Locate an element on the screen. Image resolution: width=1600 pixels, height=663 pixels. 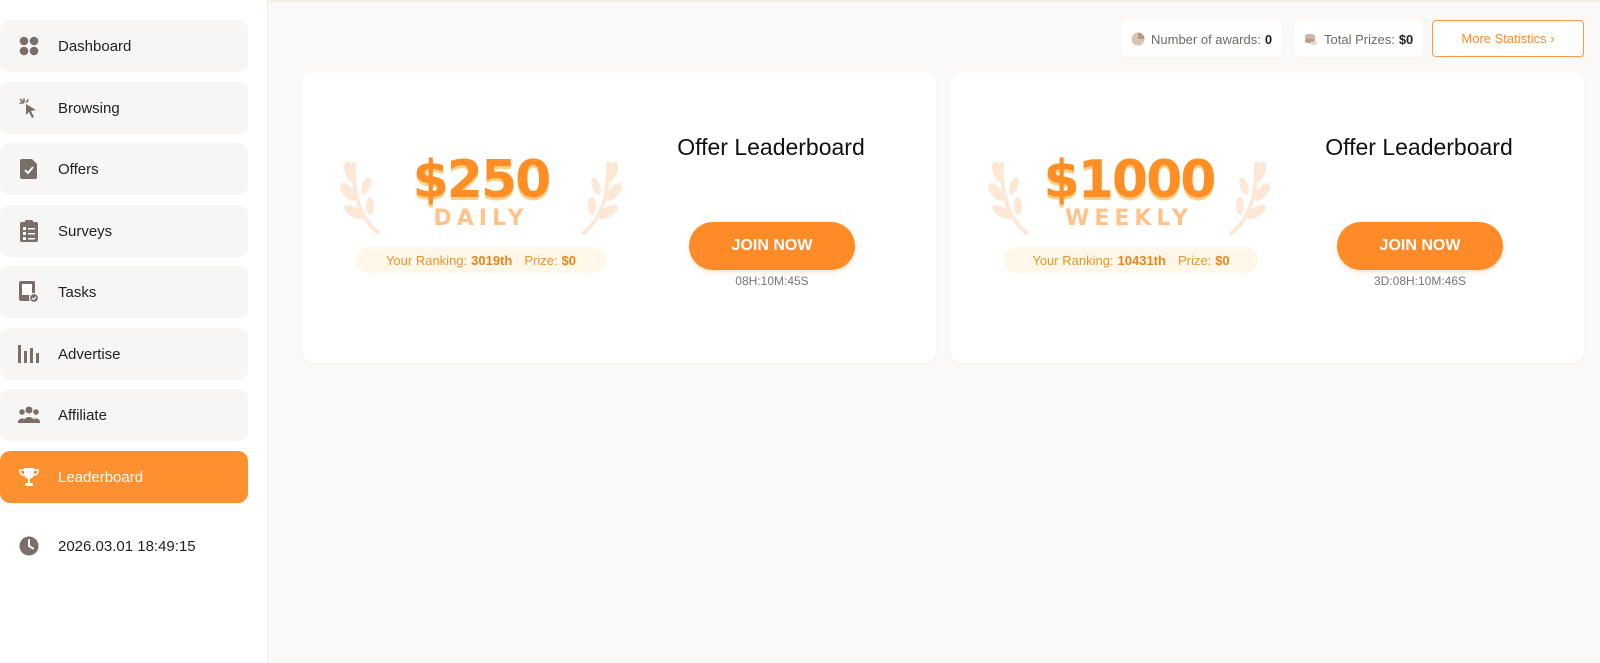
awards-value: 0 is located at coordinates (1268, 39).